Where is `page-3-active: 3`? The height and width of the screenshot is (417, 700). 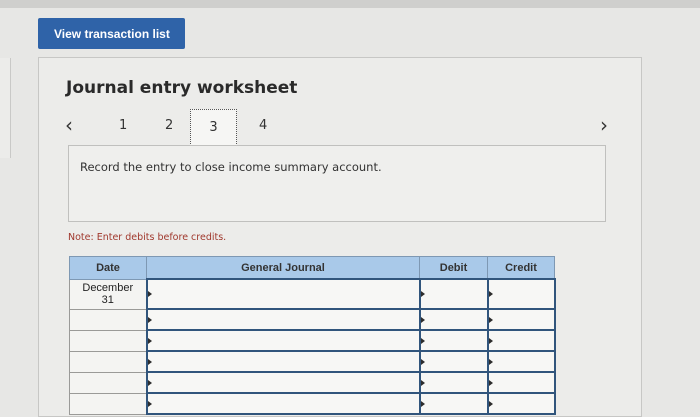 page-3-active: 3 is located at coordinates (213, 127).